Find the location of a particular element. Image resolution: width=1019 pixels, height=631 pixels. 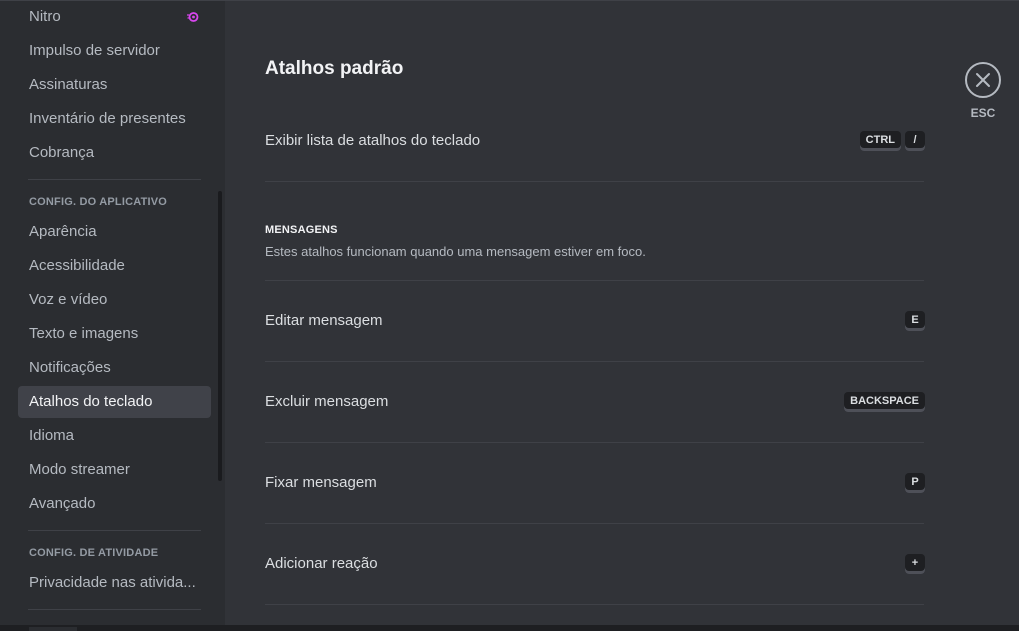

shortcut-keys: P is located at coordinates (915, 483).